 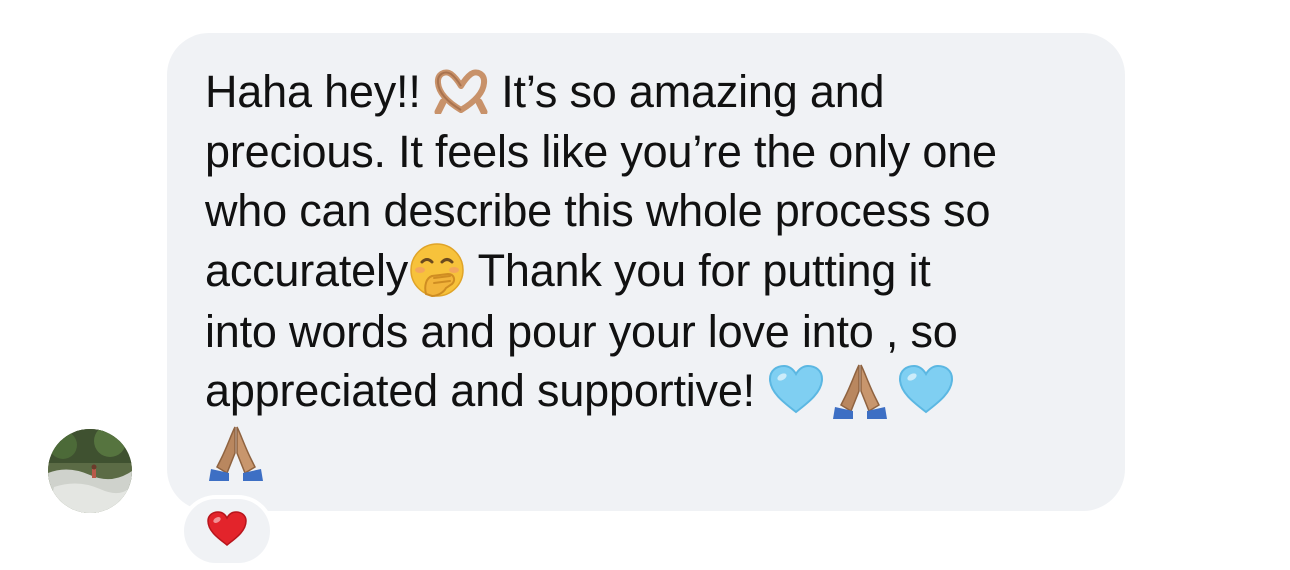 I want to click on message-line: who can describe this whole process so, so click(x=598, y=210).